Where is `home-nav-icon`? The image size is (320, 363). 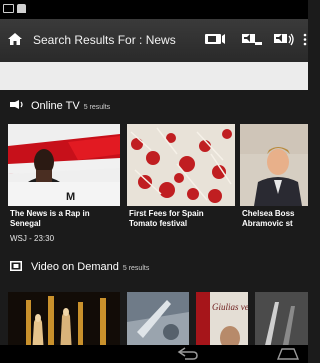 home-nav-icon is located at coordinates (288, 353).